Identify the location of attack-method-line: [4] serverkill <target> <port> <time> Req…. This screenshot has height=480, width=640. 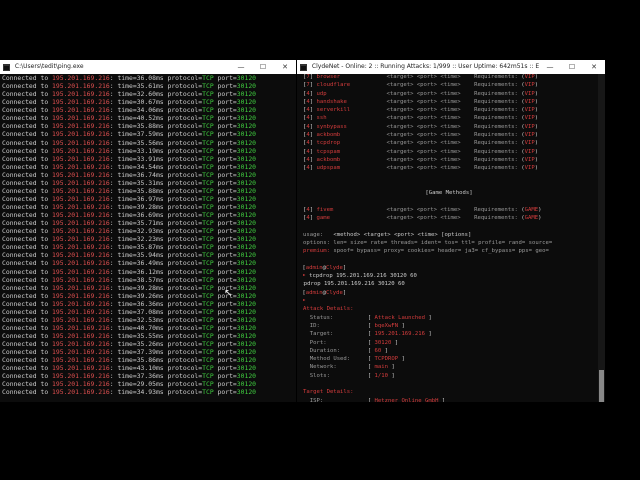
(421, 110).